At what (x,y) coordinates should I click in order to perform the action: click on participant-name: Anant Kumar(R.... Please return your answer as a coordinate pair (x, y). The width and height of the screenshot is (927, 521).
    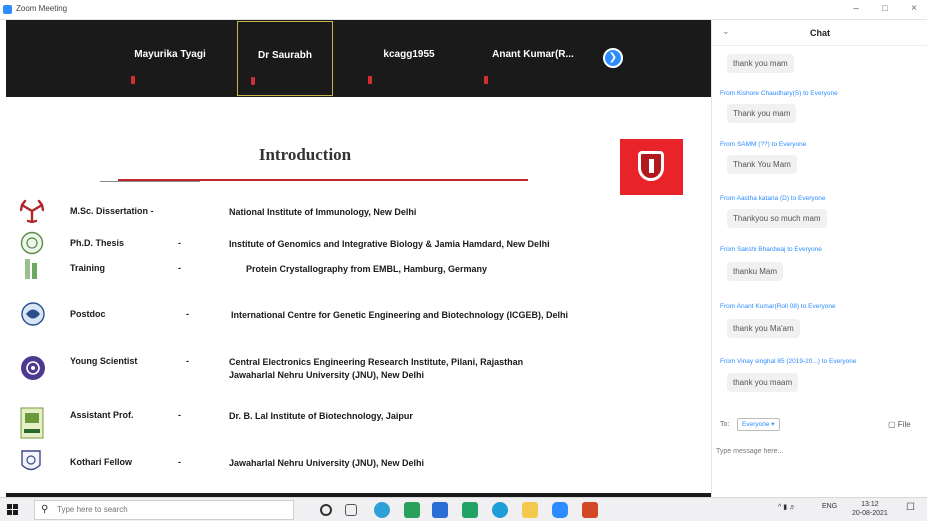
    Looking at the image, I should click on (533, 54).